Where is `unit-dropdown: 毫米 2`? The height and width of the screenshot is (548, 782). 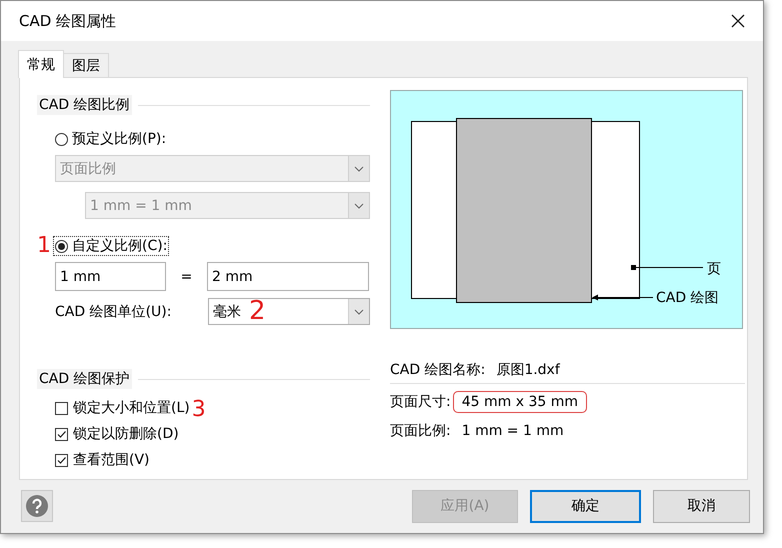 unit-dropdown: 毫米 2 is located at coordinates (289, 311).